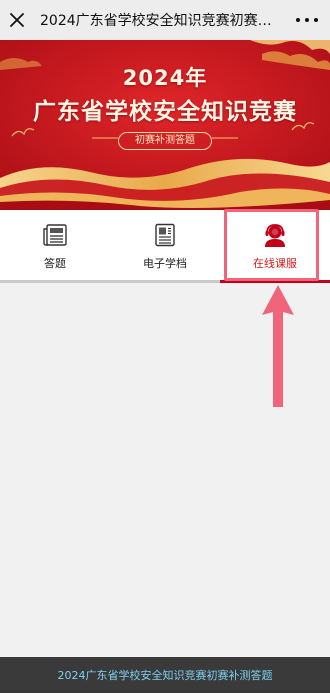  Describe the element at coordinates (165, 141) in the screenshot. I see `banner-subtitle: 初赛补测答题` at that location.